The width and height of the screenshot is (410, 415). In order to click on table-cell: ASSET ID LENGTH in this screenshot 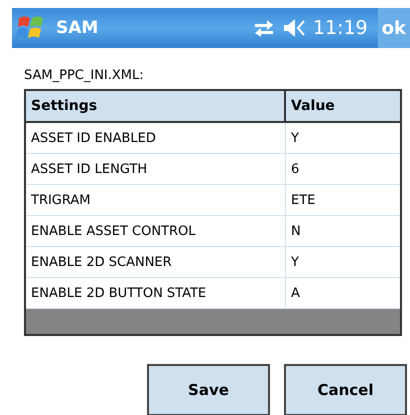, I will do `click(156, 169)`.